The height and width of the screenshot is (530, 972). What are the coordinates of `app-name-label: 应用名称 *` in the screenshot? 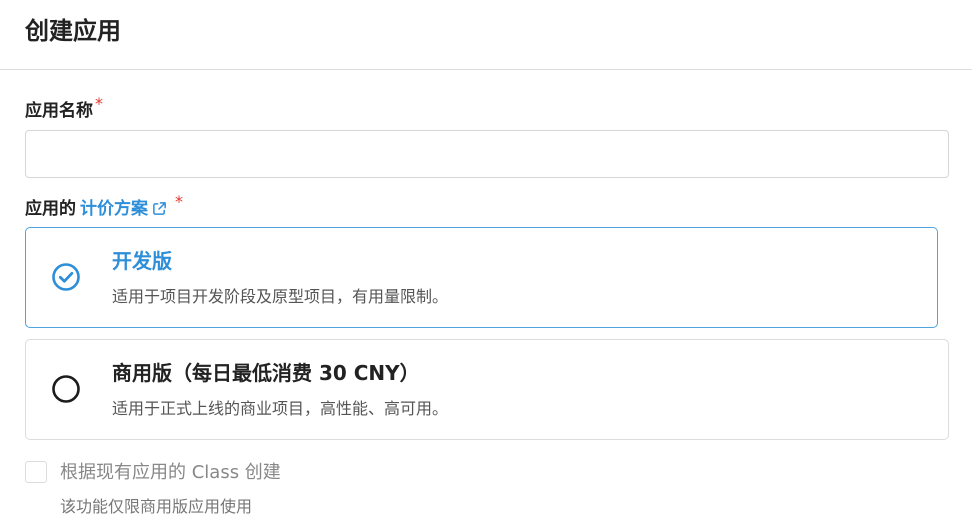 It's located at (64, 108).